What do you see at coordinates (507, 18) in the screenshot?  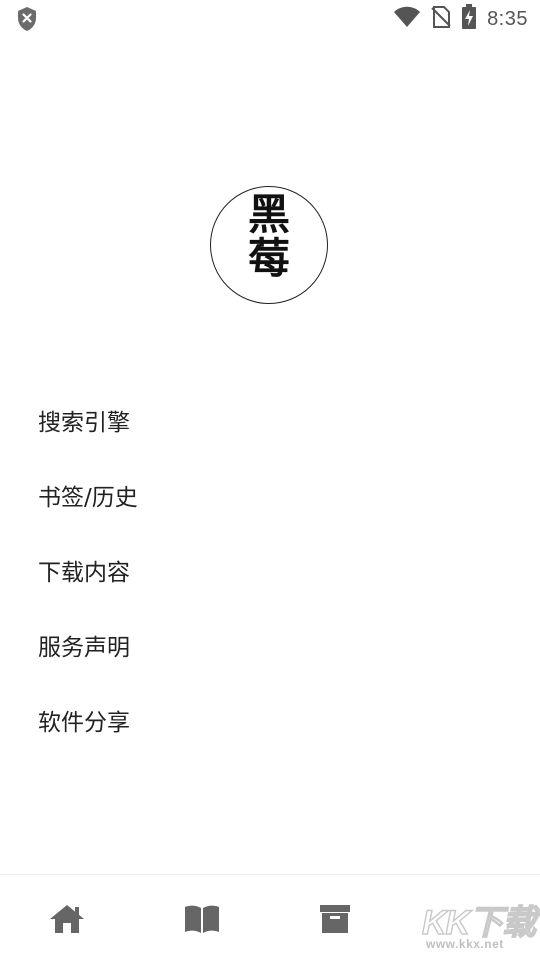 I see `status-time: 8:35` at bounding box center [507, 18].